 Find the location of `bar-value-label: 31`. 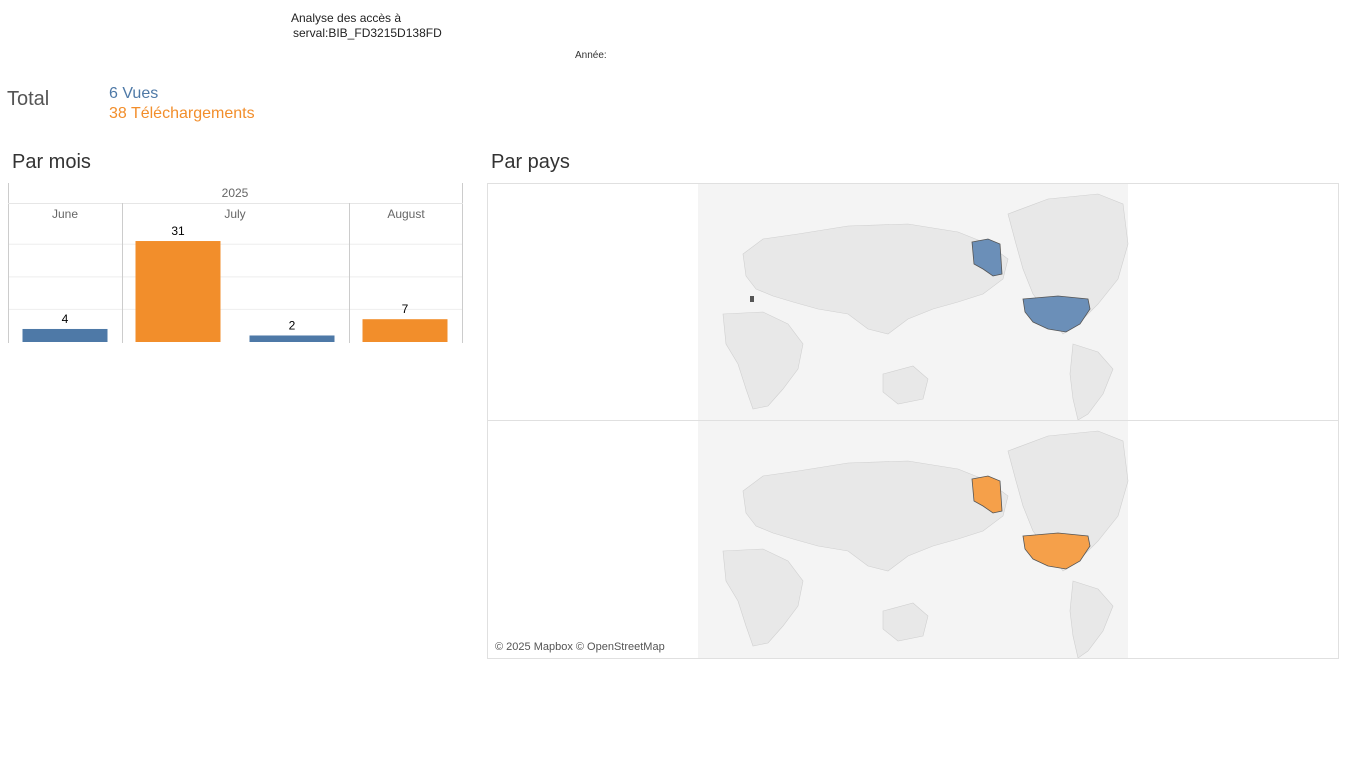

bar-value-label: 31 is located at coordinates (178, 231).